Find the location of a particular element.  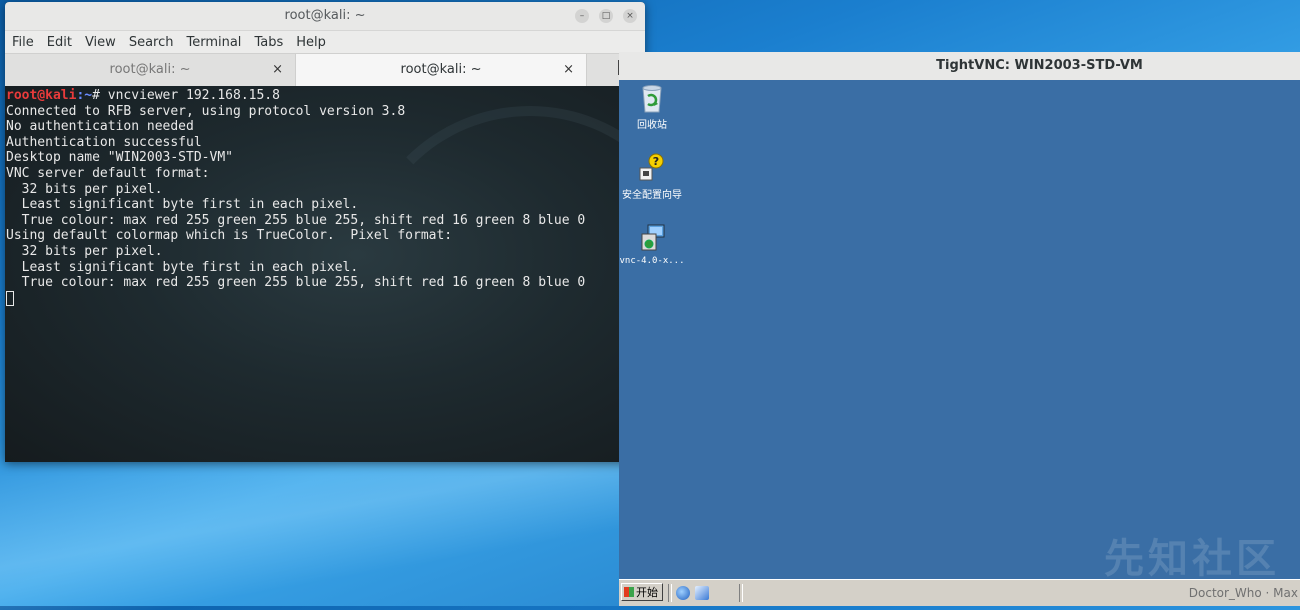

output-line: No authentication needed is located at coordinates (100, 127).